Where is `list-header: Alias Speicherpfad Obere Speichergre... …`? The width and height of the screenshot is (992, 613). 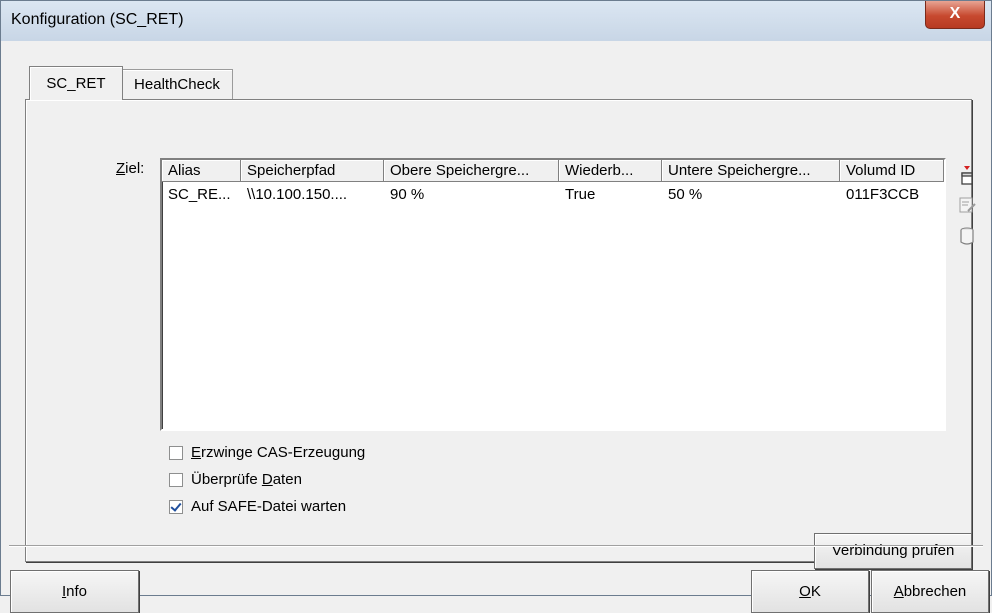 list-header: Alias Speicherpfad Obere Speichergre... … is located at coordinates (553, 172).